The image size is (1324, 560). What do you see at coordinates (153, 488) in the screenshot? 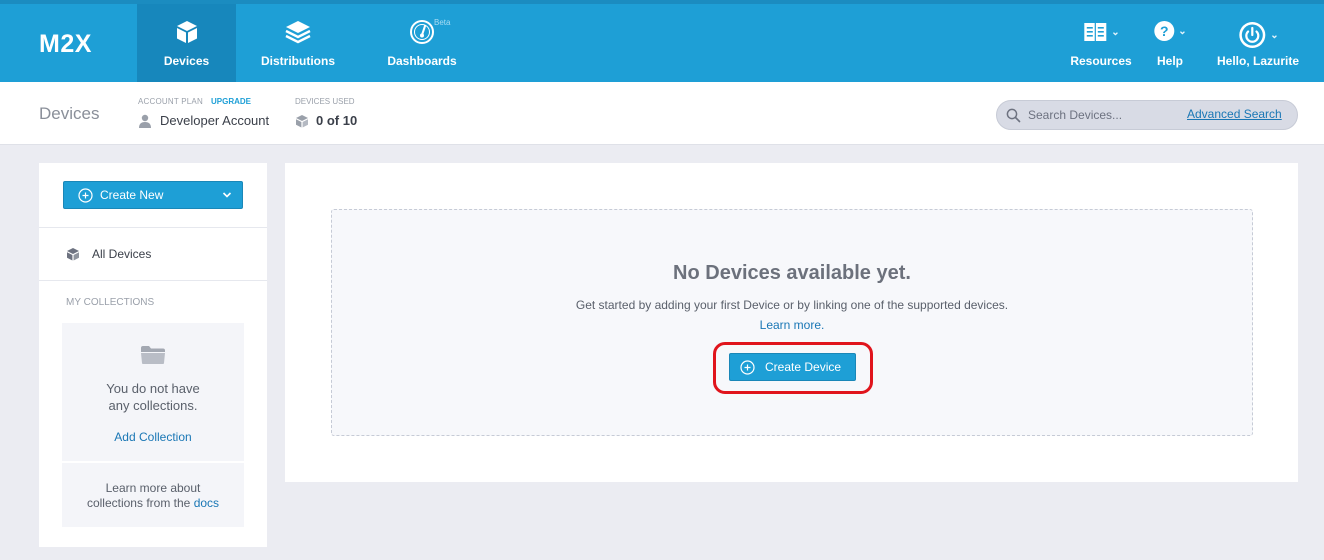
I see `docs-line1: Learn more about` at bounding box center [153, 488].